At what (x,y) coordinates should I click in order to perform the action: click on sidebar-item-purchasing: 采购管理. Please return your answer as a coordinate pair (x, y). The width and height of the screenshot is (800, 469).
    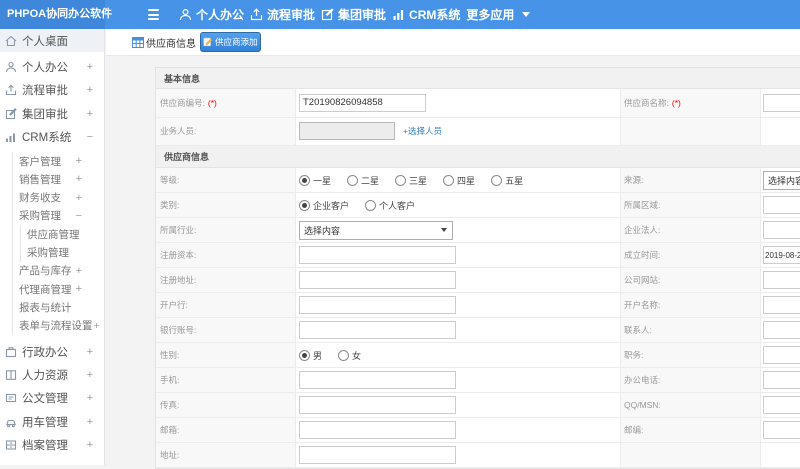
    Looking at the image, I should click on (62, 252).